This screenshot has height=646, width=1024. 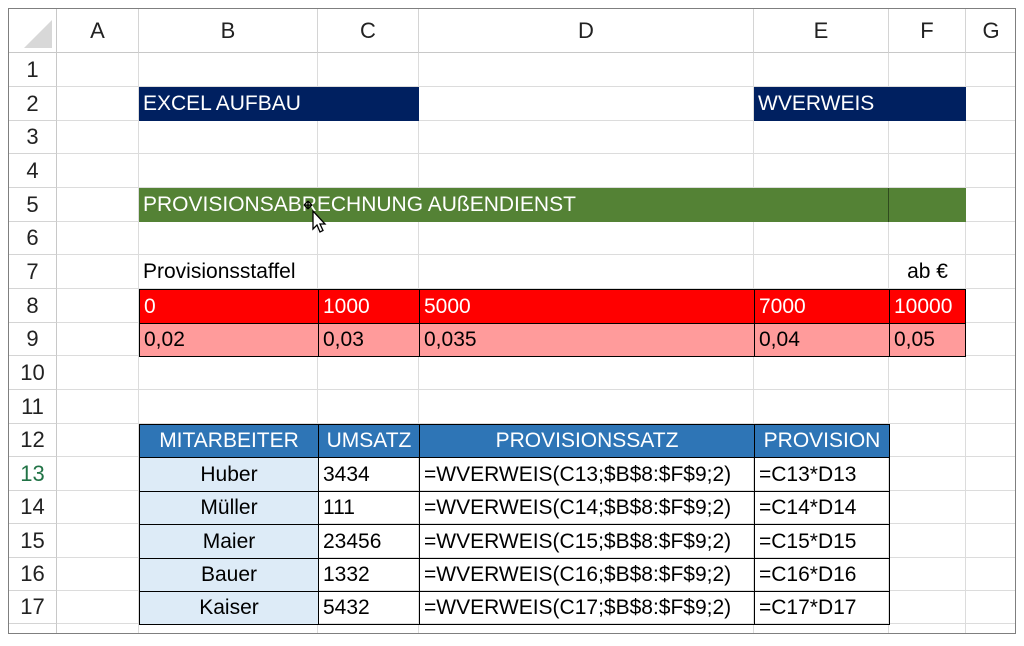 What do you see at coordinates (369, 474) in the screenshot?
I see `table-cell-umsatz: 3434` at bounding box center [369, 474].